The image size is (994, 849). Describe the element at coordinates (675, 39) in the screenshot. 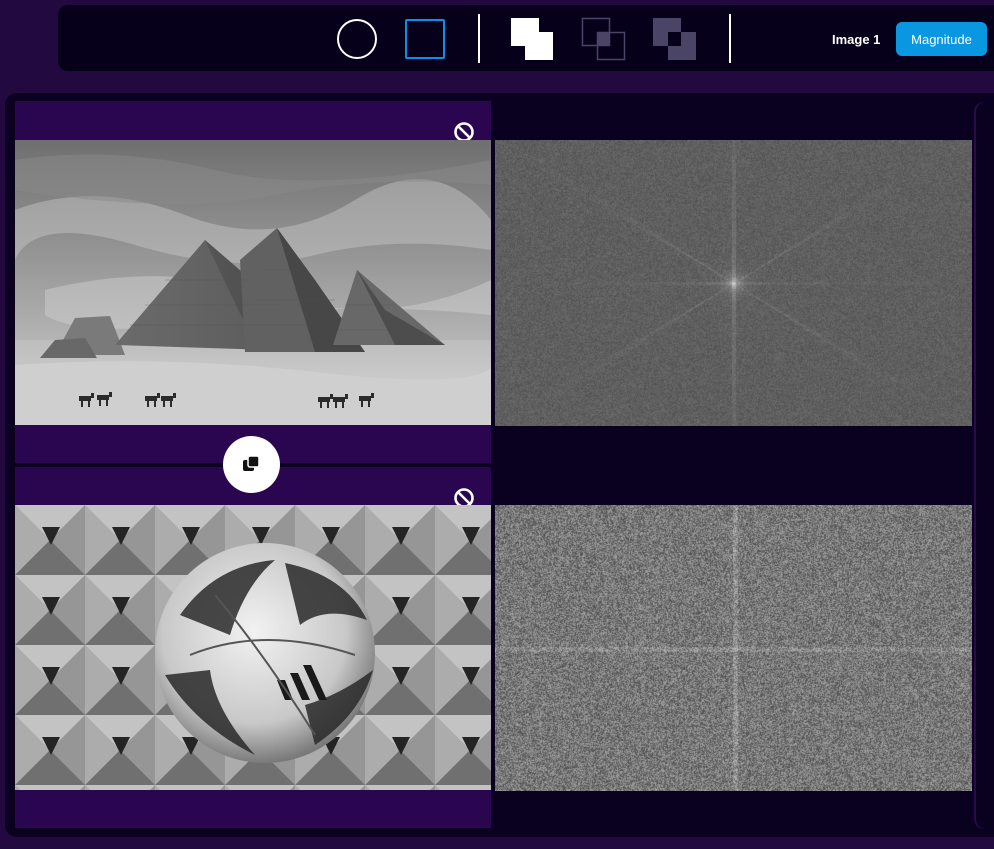

I see `subtract-icon` at that location.